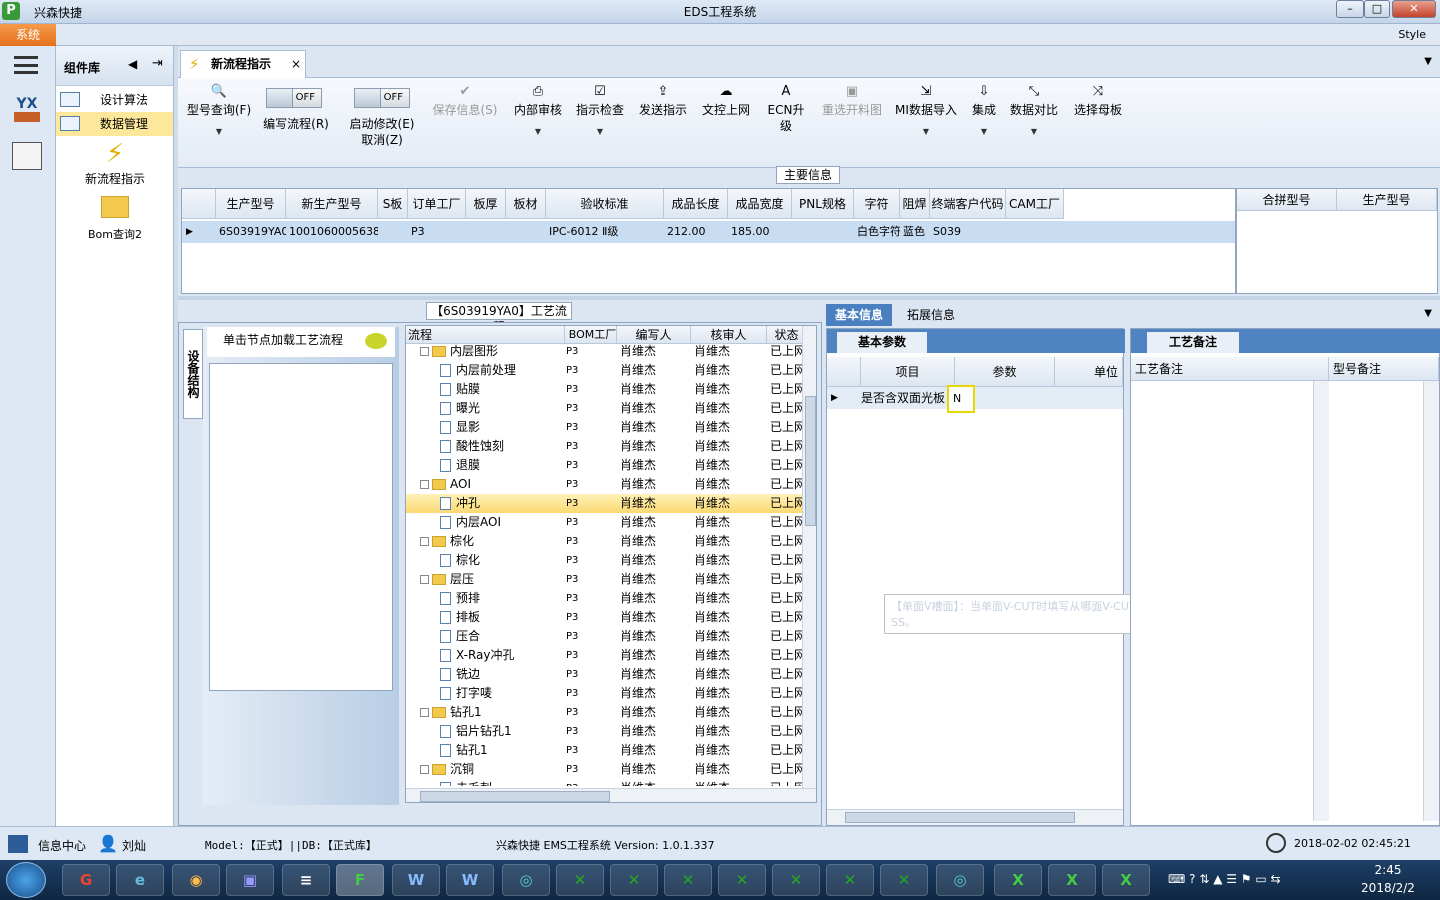 The height and width of the screenshot is (900, 1440). I want to click on tree-row: 贴膜 P3 肖维杰 肖维杰 已上网, so click(604, 389).